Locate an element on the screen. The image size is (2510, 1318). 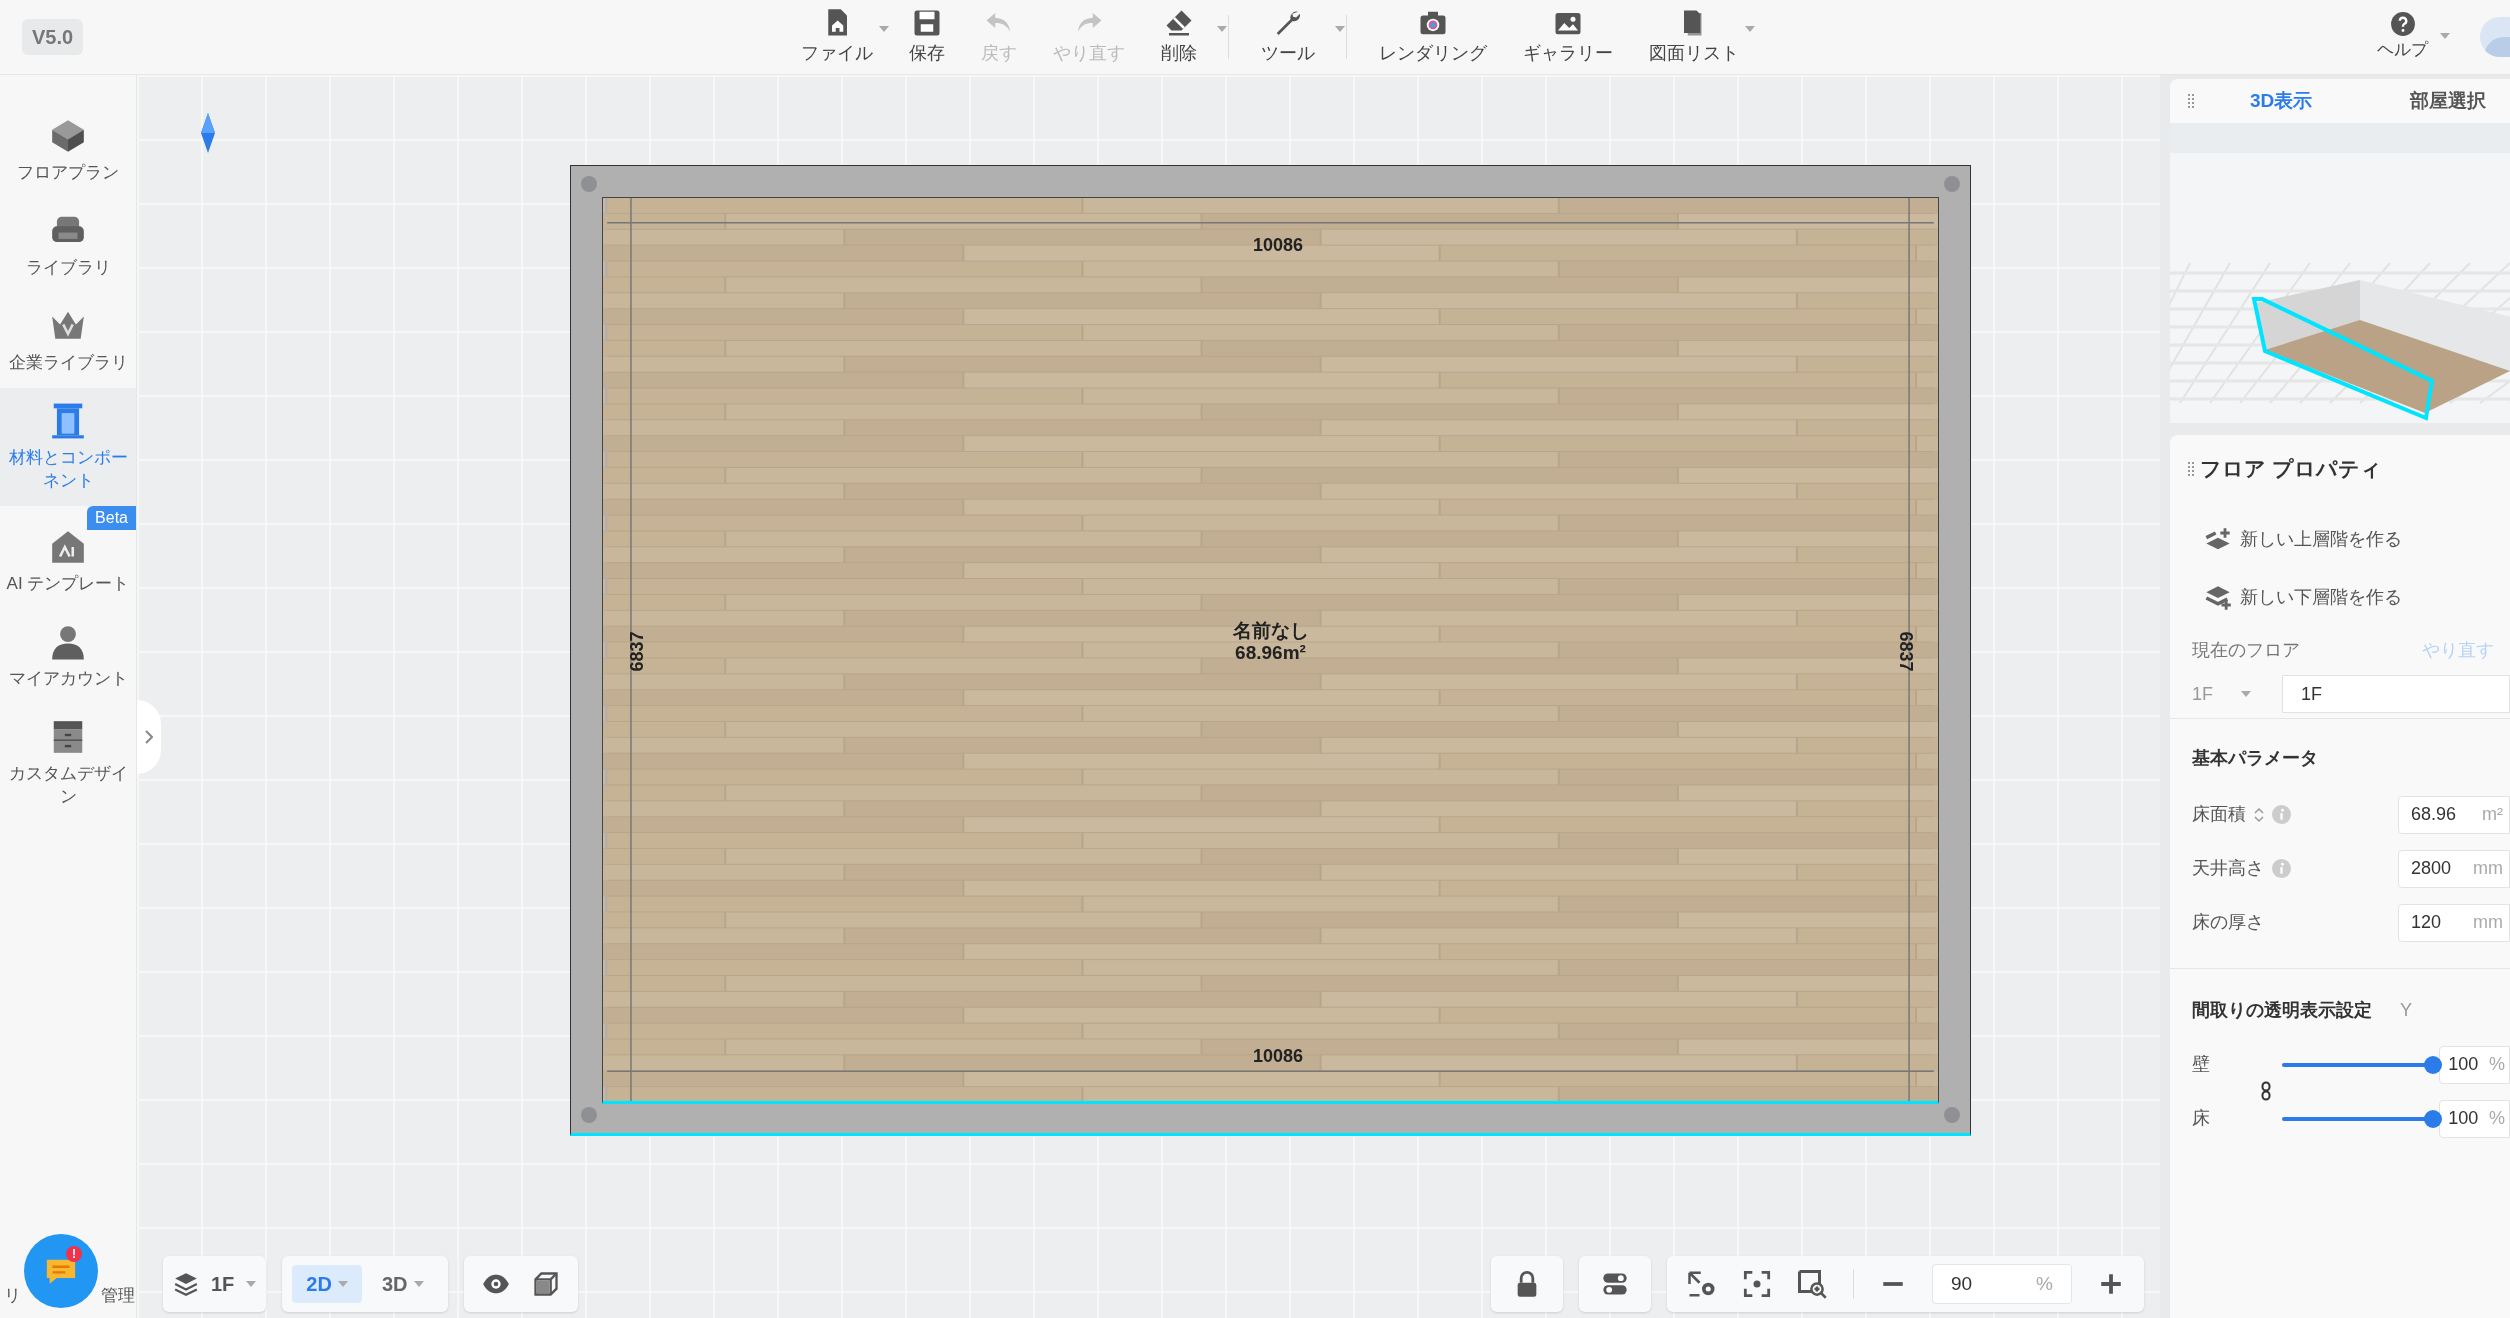
floor-action-button: 新しい上層階を作る is located at coordinates (2357, 539).